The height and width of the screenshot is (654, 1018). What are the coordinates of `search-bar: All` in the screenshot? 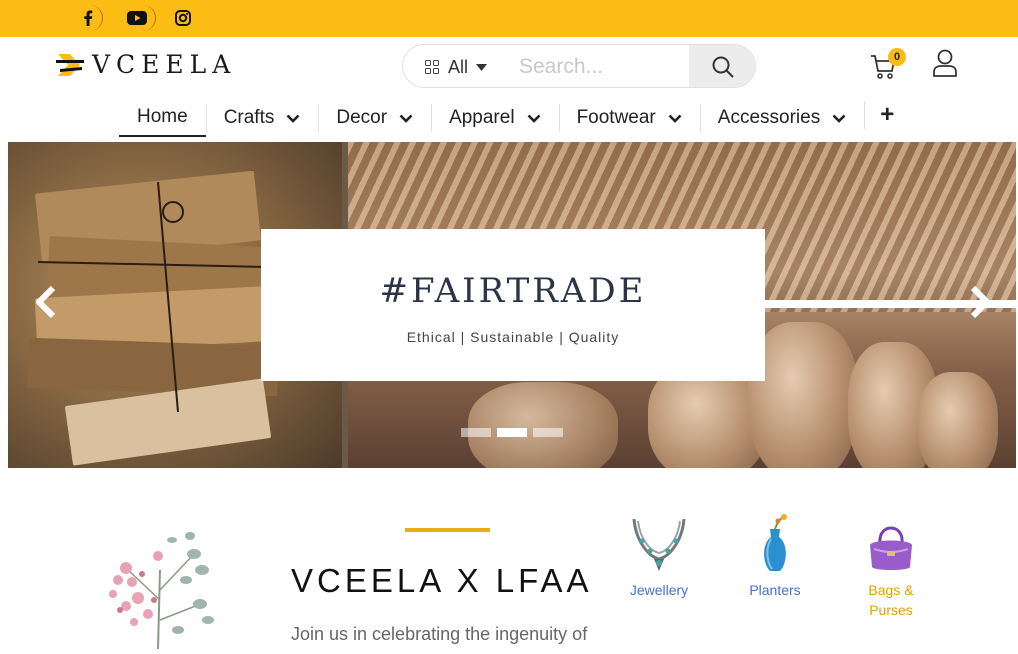 It's located at (579, 66).